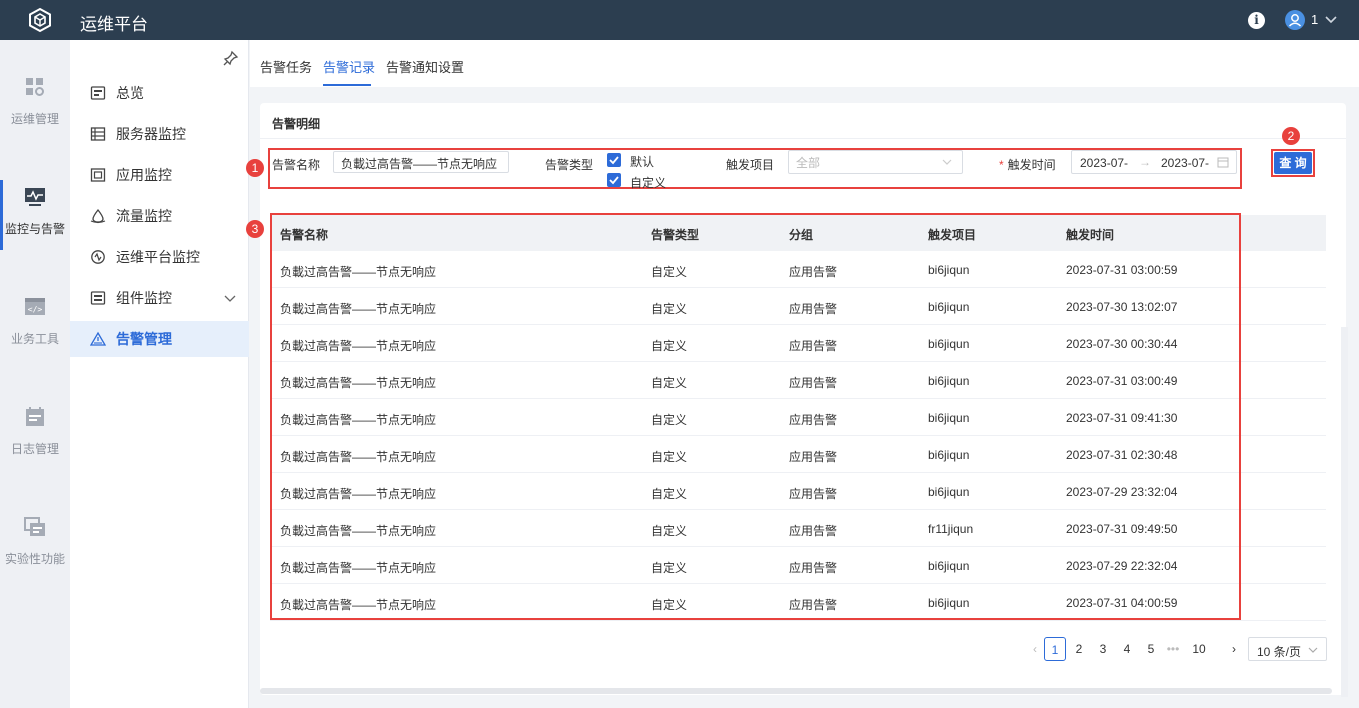 This screenshot has width=1359, height=708. What do you see at coordinates (286, 66) in the screenshot?
I see `tab-alert-tasks: 告警任务` at bounding box center [286, 66].